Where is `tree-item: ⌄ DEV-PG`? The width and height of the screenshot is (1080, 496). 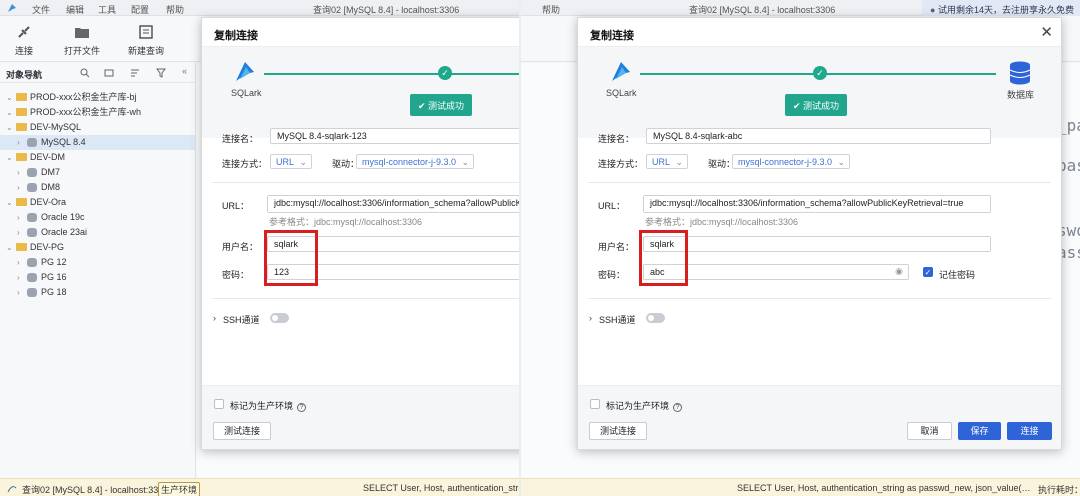 tree-item: ⌄ DEV-PG is located at coordinates (97, 247).